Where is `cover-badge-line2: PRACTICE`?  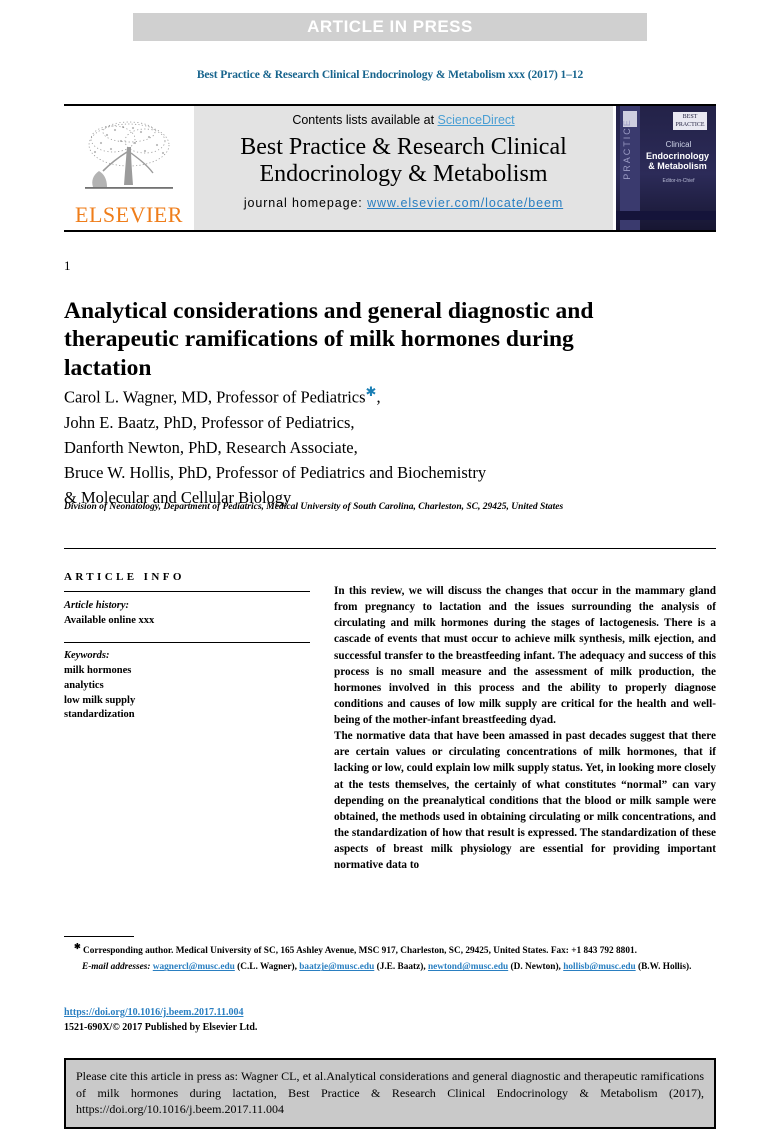 cover-badge-line2: PRACTICE is located at coordinates (690, 125).